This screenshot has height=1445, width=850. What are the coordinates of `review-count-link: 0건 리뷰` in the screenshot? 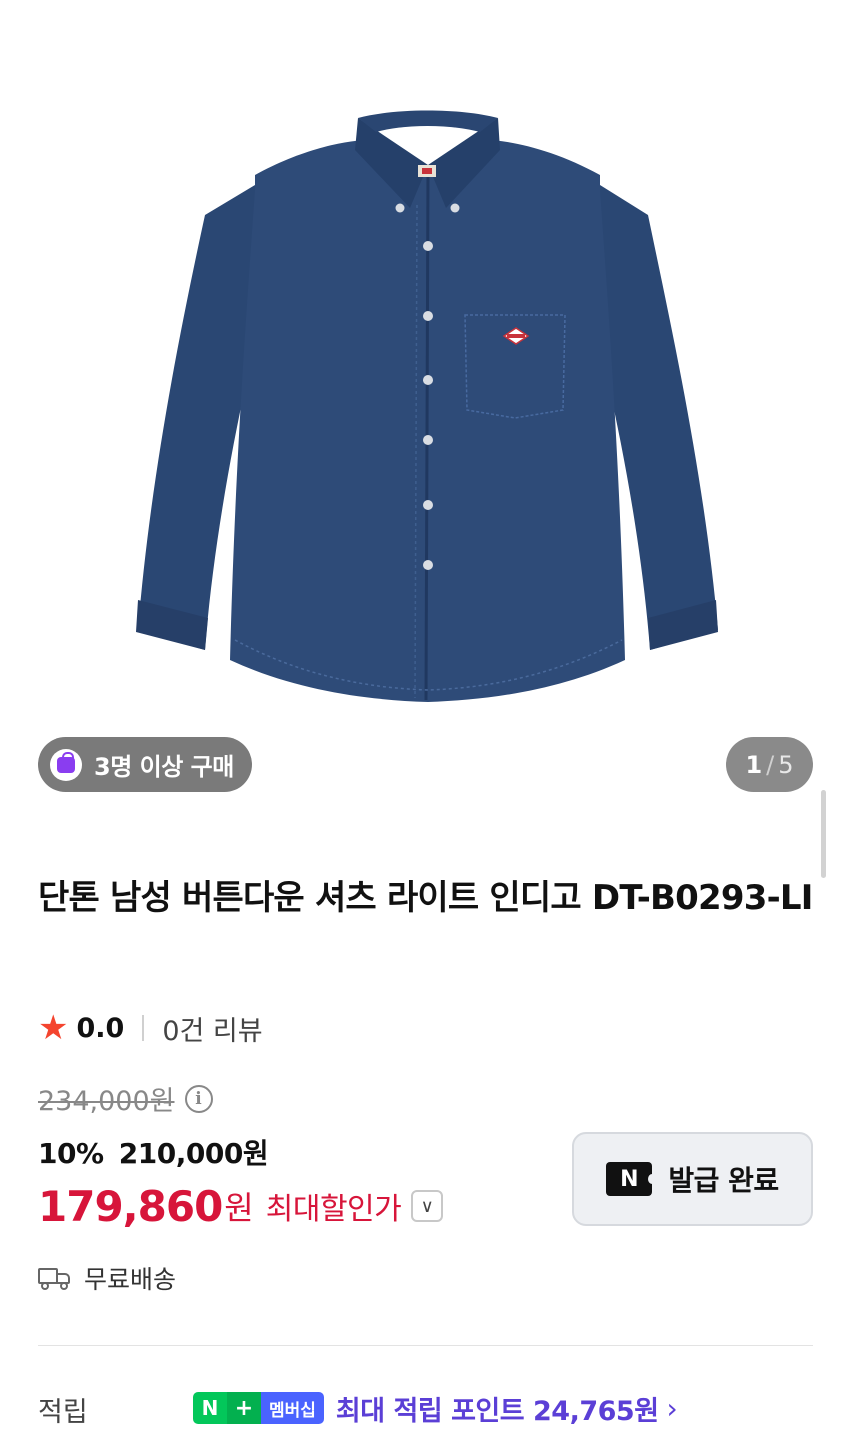 It's located at (212, 1028).